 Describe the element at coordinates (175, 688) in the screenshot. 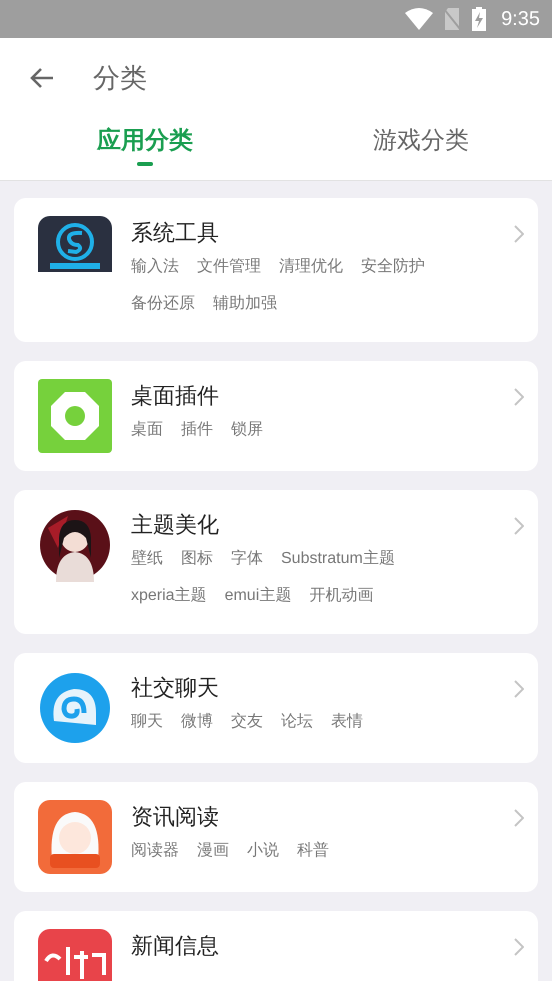

I see `category-title: 社交聊天` at that location.